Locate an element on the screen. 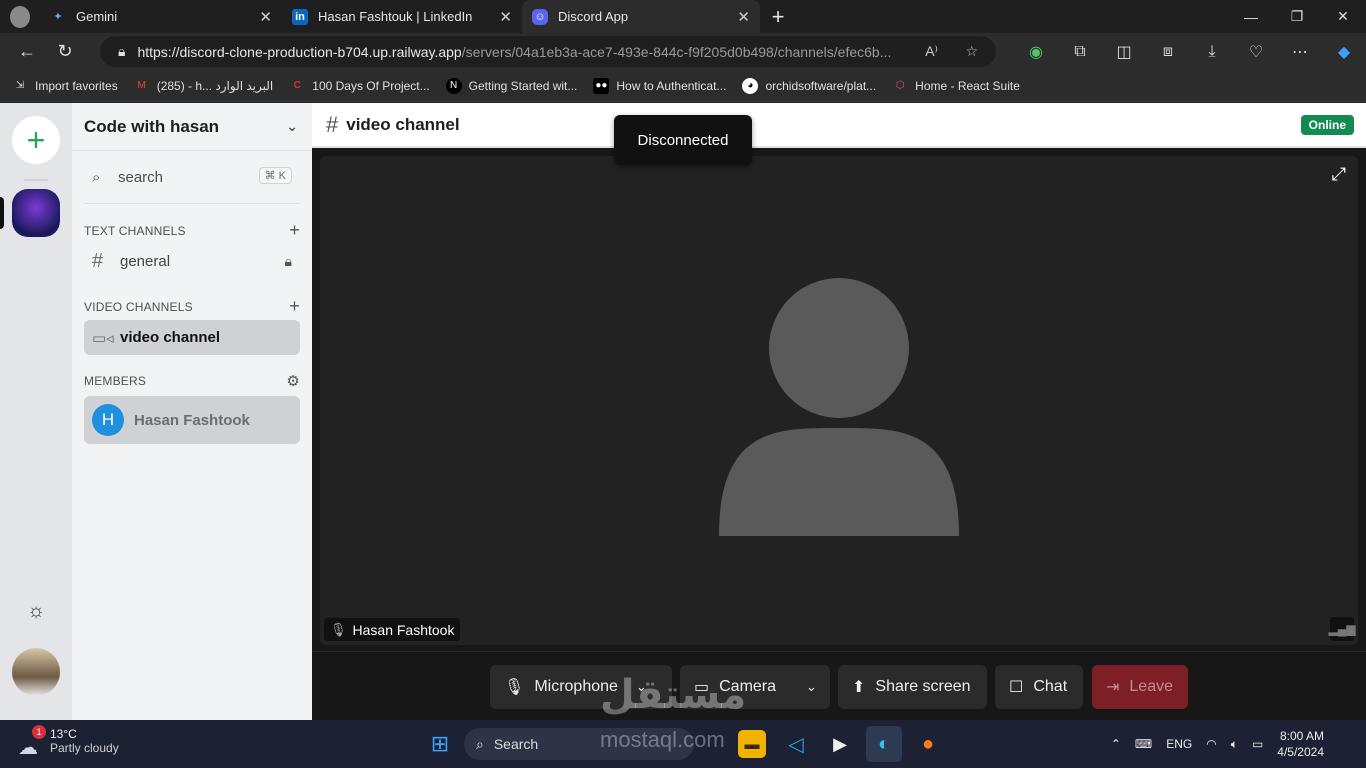 The image size is (1366, 768). restore-icon: ❐ is located at coordinates (1297, 16).